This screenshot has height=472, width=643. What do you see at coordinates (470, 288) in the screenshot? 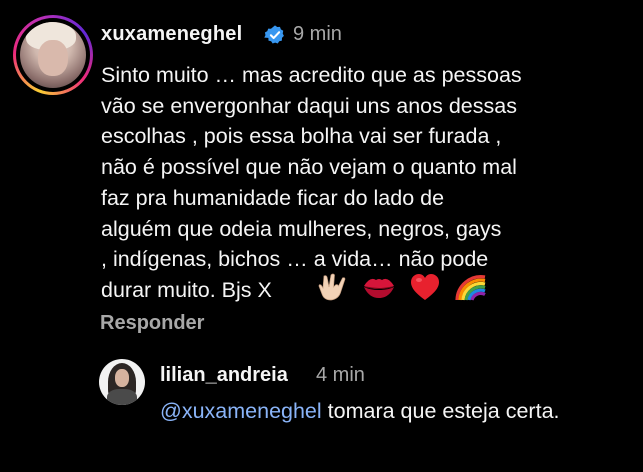
I see `rainbow-icon` at bounding box center [470, 288].